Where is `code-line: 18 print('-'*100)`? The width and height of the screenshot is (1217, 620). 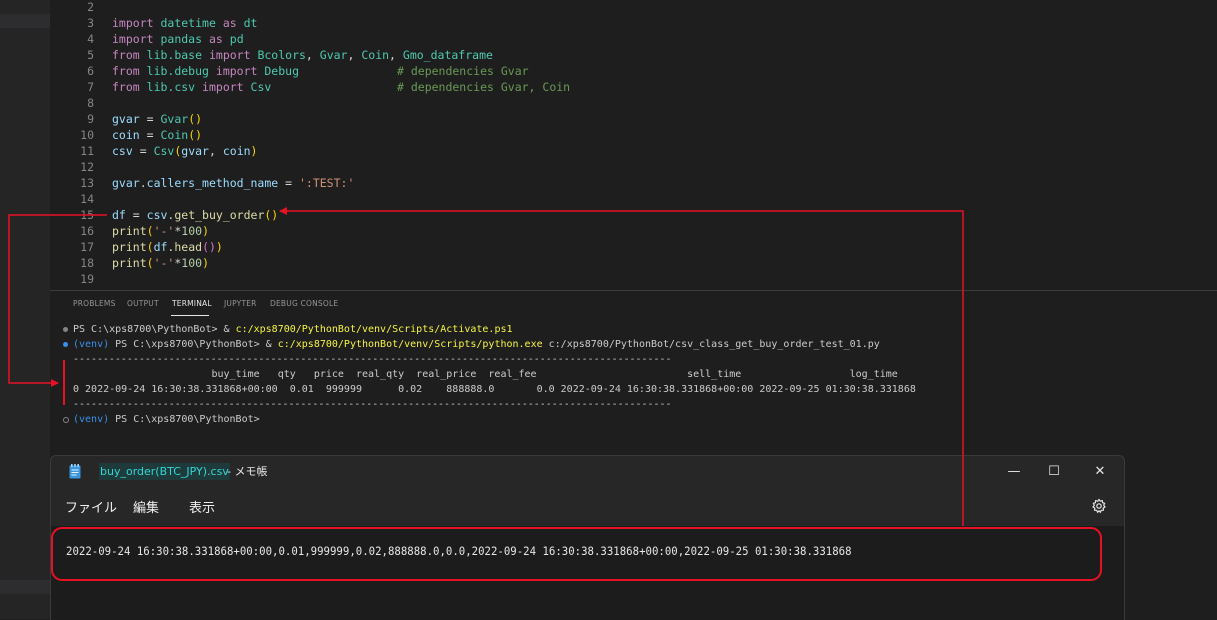
code-line: 18 print('-'*100) is located at coordinates (144, 263).